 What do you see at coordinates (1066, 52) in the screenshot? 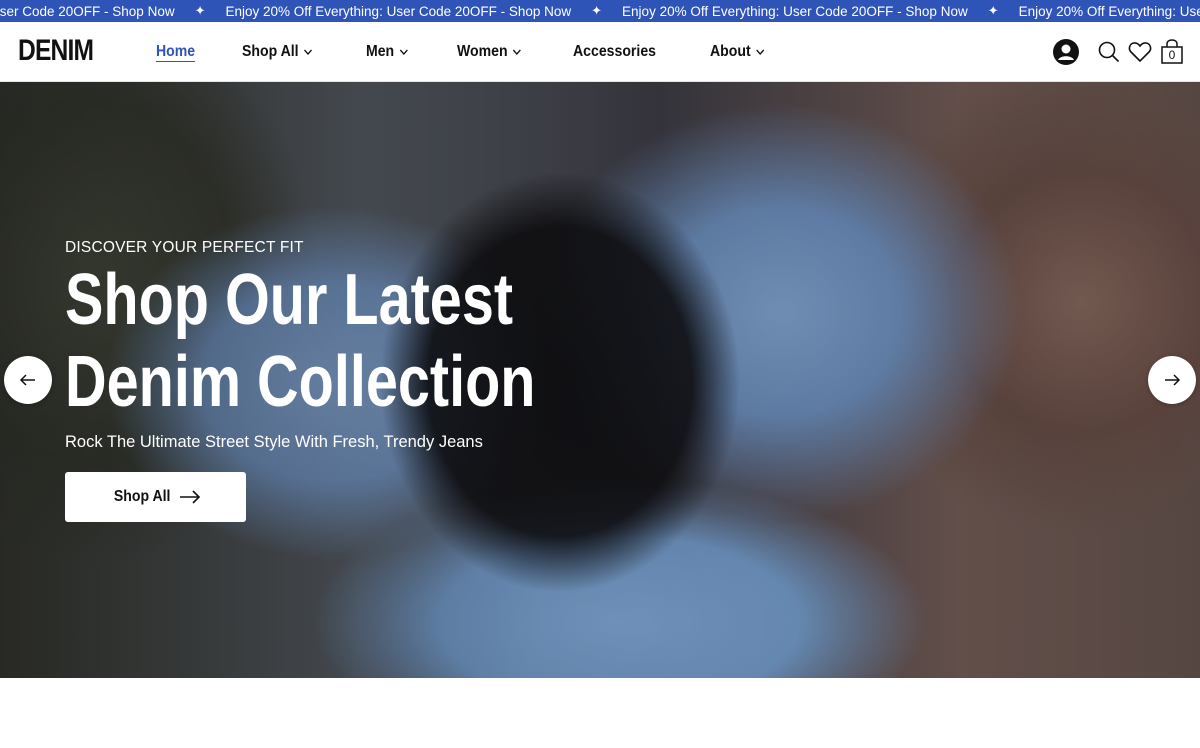
I see `account-icon` at bounding box center [1066, 52].